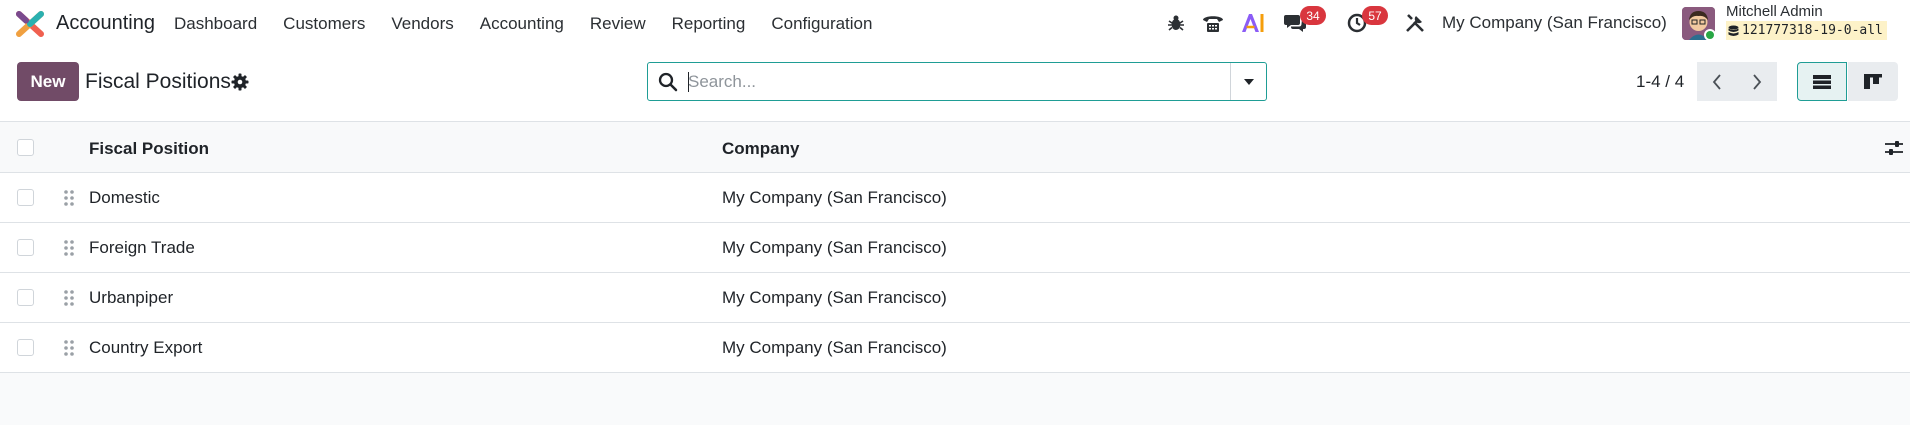 The height and width of the screenshot is (425, 1910). What do you see at coordinates (955, 298) in the screenshot?
I see `table-row: Urbanpiper My Company (San Francisco)` at bounding box center [955, 298].